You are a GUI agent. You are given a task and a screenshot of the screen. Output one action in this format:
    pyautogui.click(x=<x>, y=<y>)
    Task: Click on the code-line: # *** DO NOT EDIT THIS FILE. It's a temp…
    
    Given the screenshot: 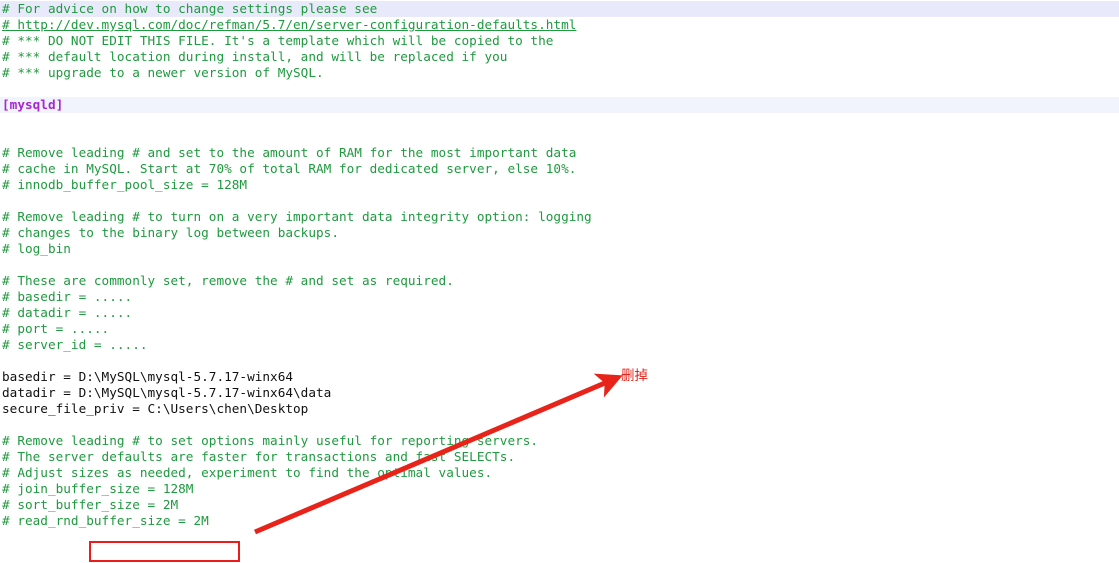 What is the action you would take?
    pyautogui.click(x=559, y=41)
    